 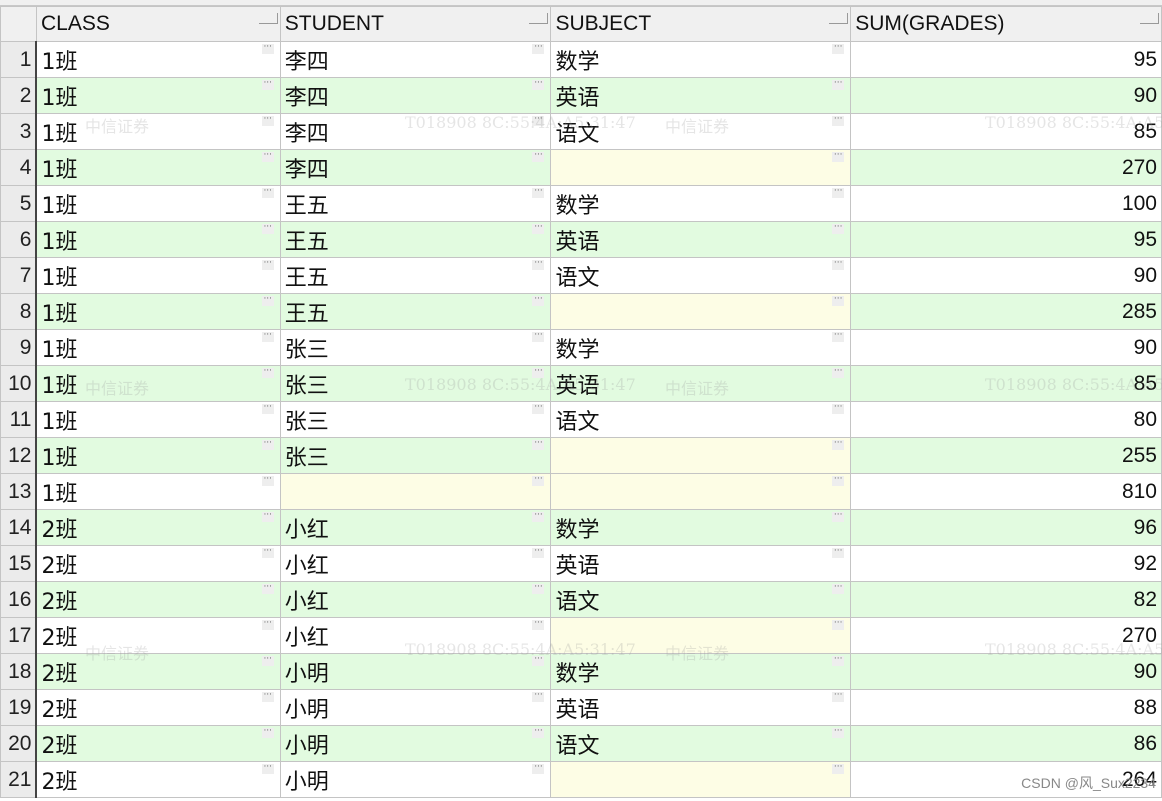 What do you see at coordinates (1006, 131) in the screenshot?
I see `cell-sum-grades: 85` at bounding box center [1006, 131].